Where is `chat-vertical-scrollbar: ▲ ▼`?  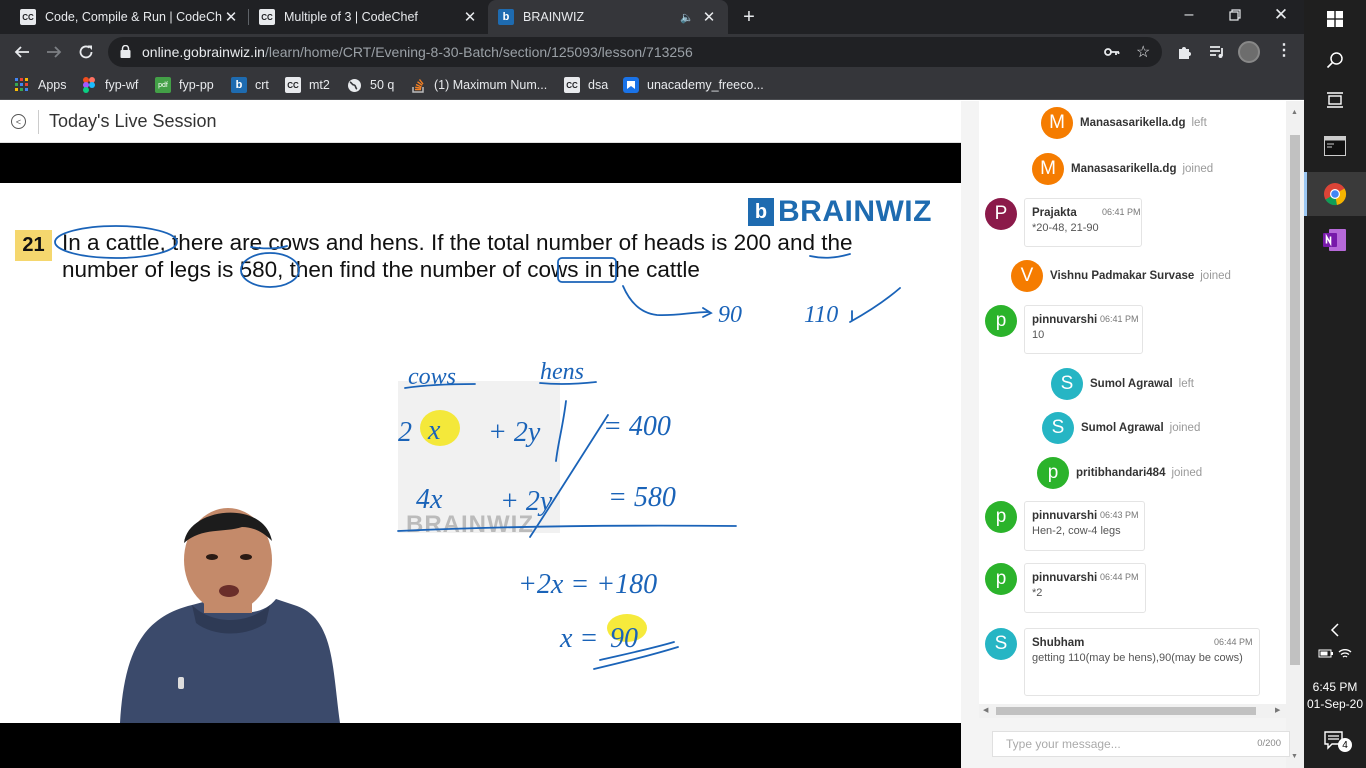 chat-vertical-scrollbar: ▲ ▼ is located at coordinates (1295, 434).